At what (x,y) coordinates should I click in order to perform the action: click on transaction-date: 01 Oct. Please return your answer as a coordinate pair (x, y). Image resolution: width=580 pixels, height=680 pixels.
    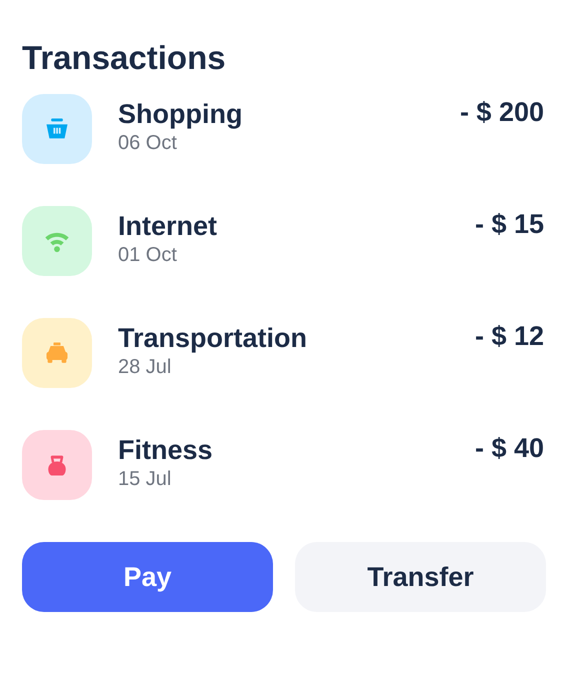
    Looking at the image, I should click on (148, 255).